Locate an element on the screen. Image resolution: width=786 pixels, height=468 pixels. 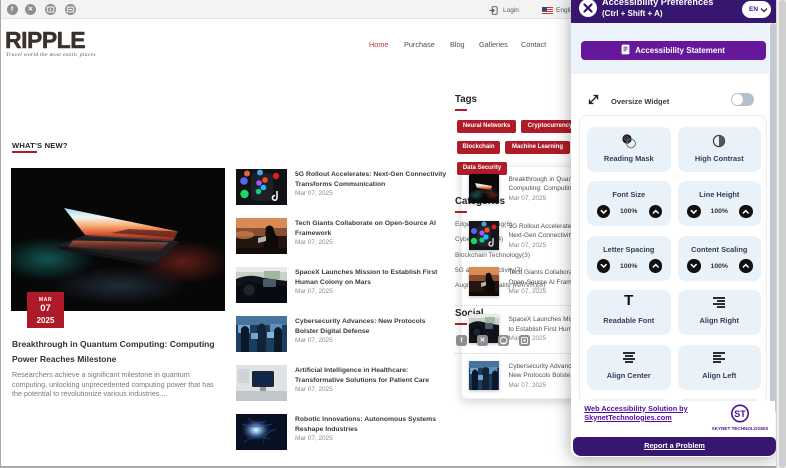
svg-text: SKYNET TECHNOLOGIES is located at coordinates (740, 428).